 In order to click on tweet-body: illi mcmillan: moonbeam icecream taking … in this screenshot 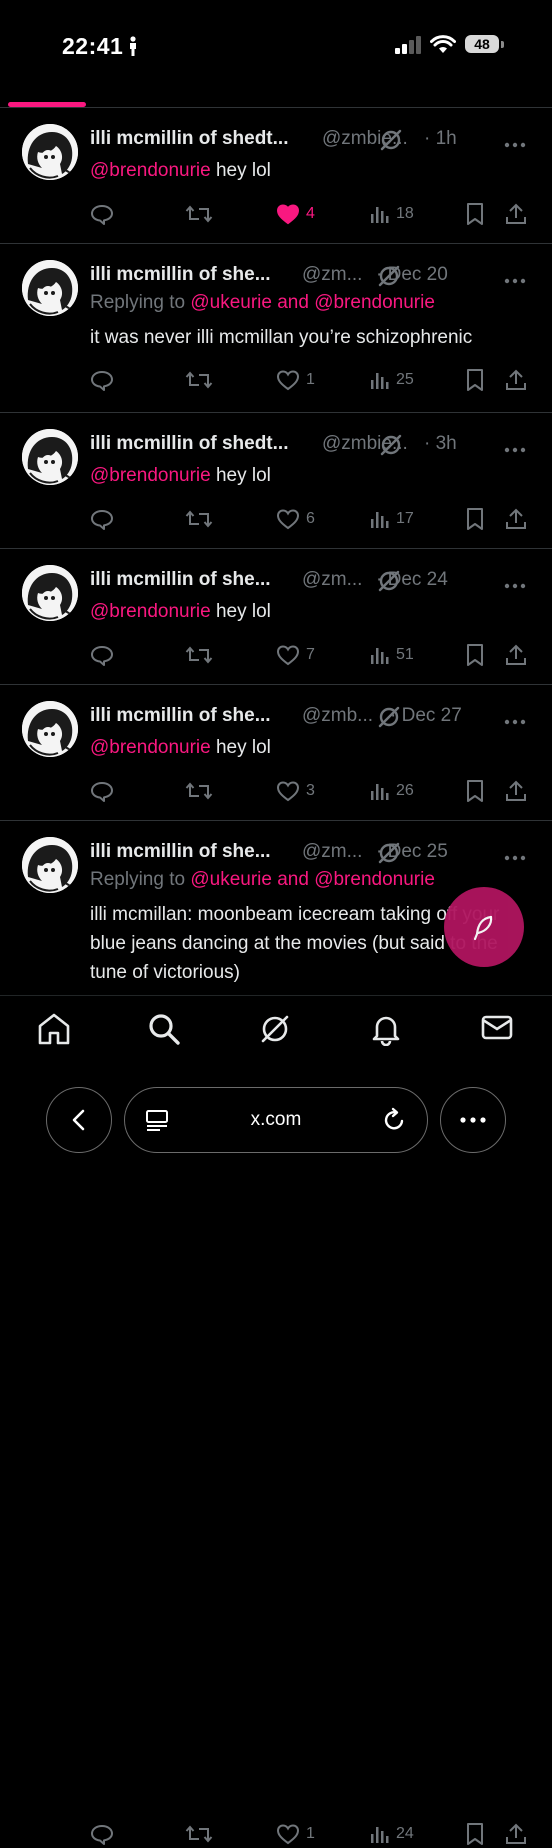, I will do `click(295, 943)`.